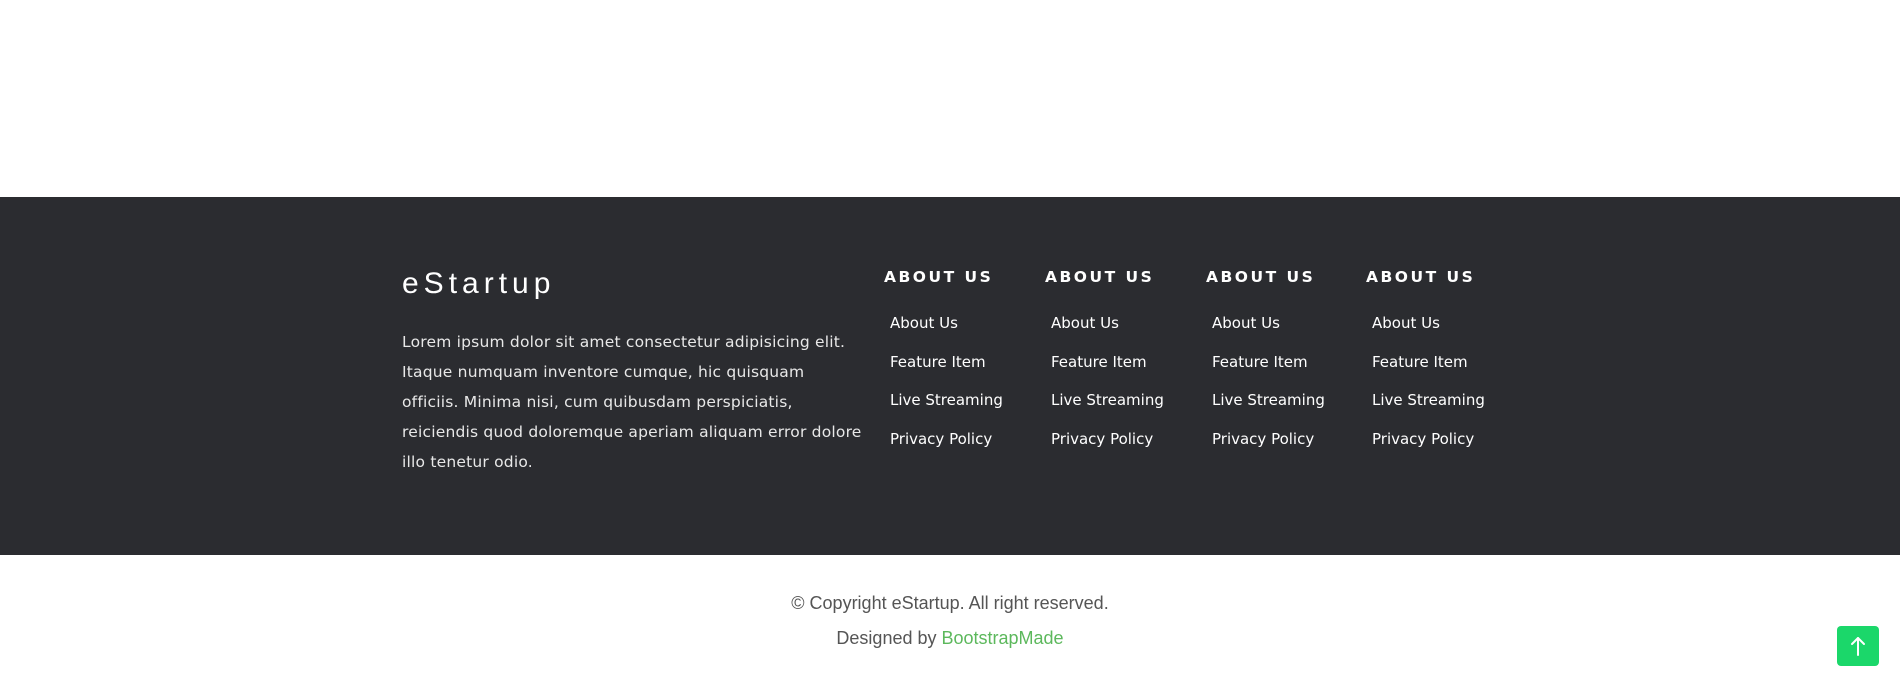 This screenshot has height=685, width=1900. I want to click on credits: Designed by BootstrapMade, so click(950, 638).